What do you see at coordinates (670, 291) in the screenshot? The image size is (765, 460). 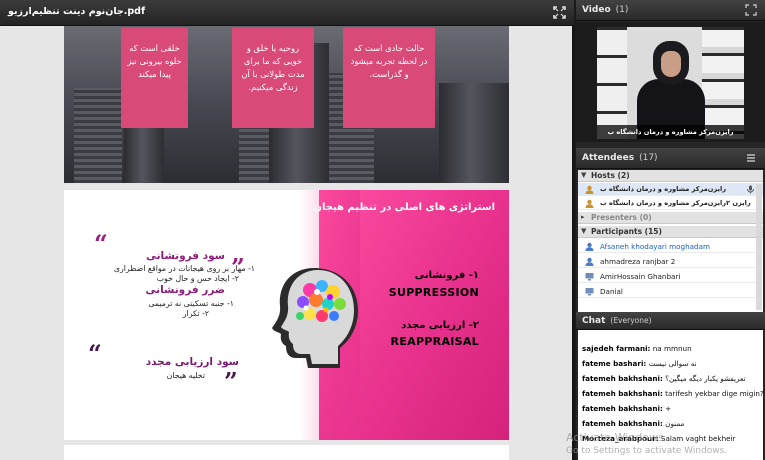 I see `attendee-row: Danial` at bounding box center [670, 291].